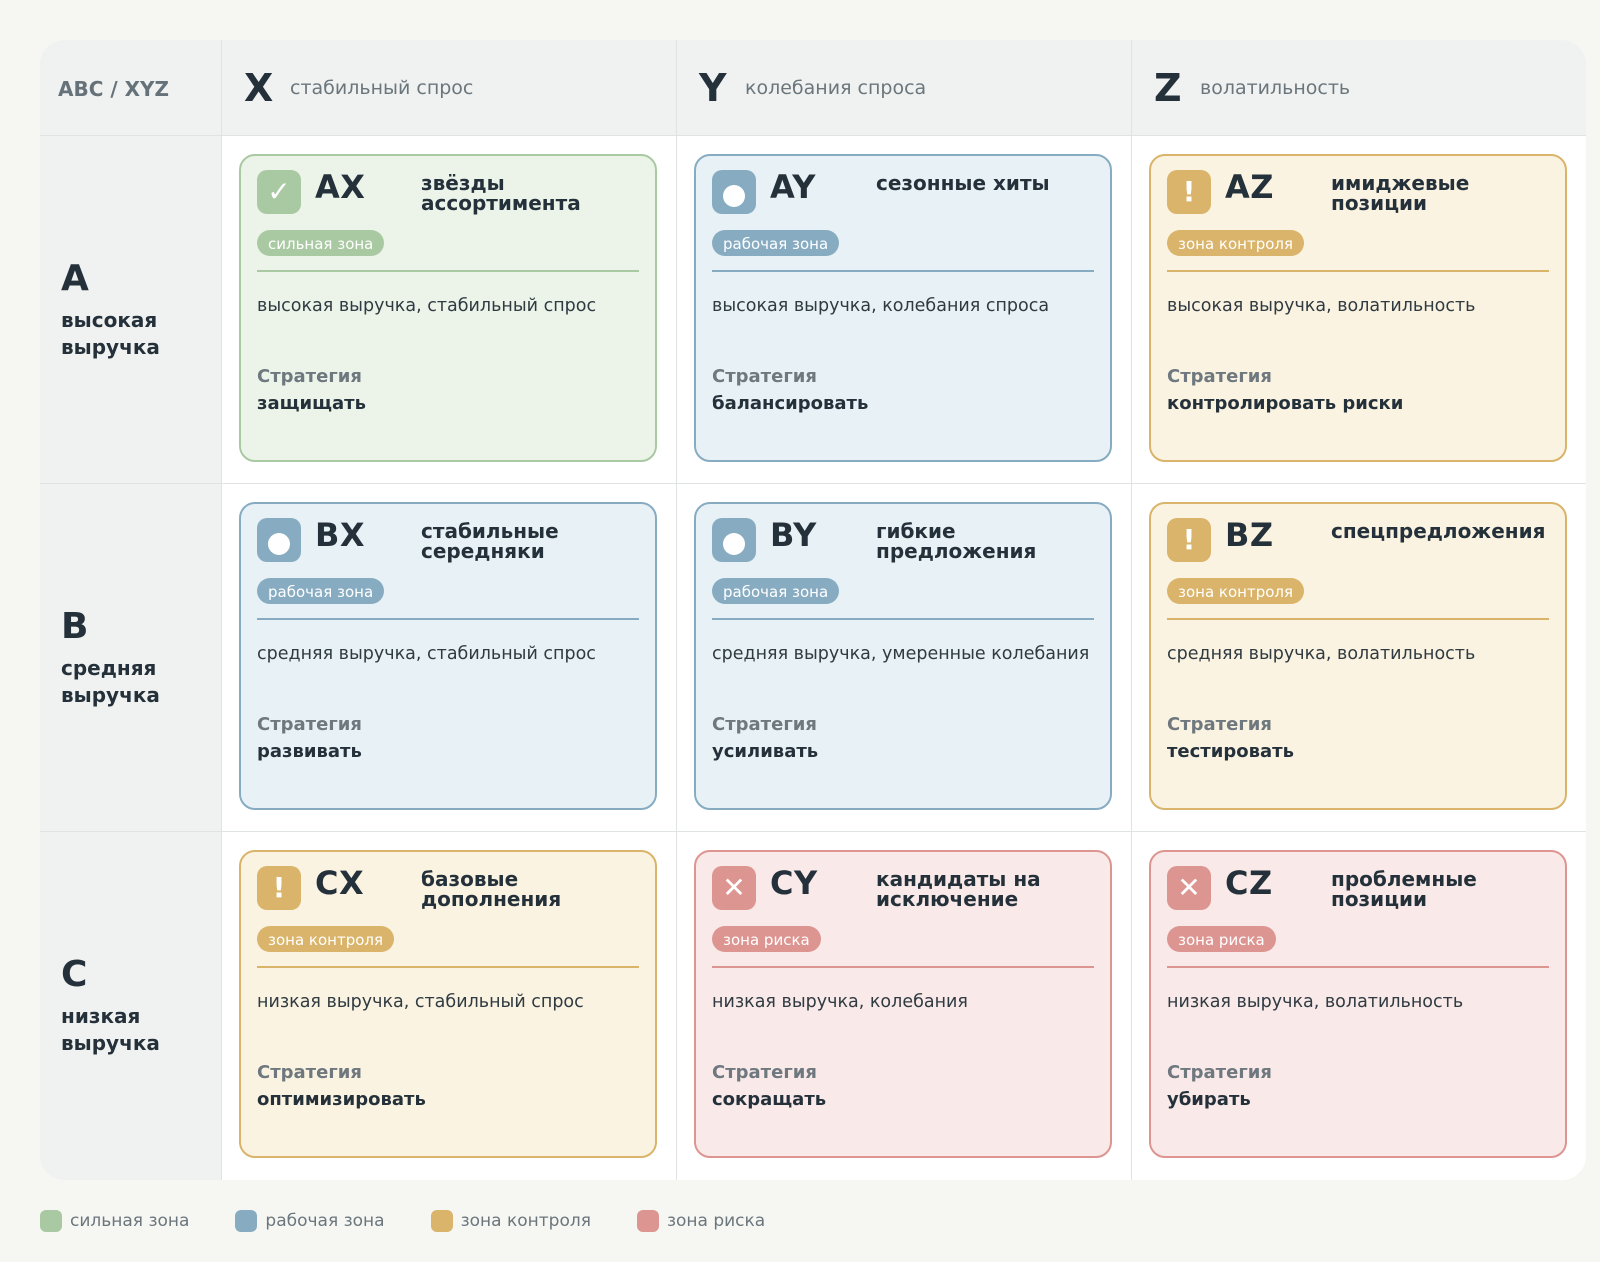 This screenshot has width=1600, height=1262. Describe the element at coordinates (427, 306) in the screenshot. I see `segment-description: высокая выручка, стабильный спрос` at that location.